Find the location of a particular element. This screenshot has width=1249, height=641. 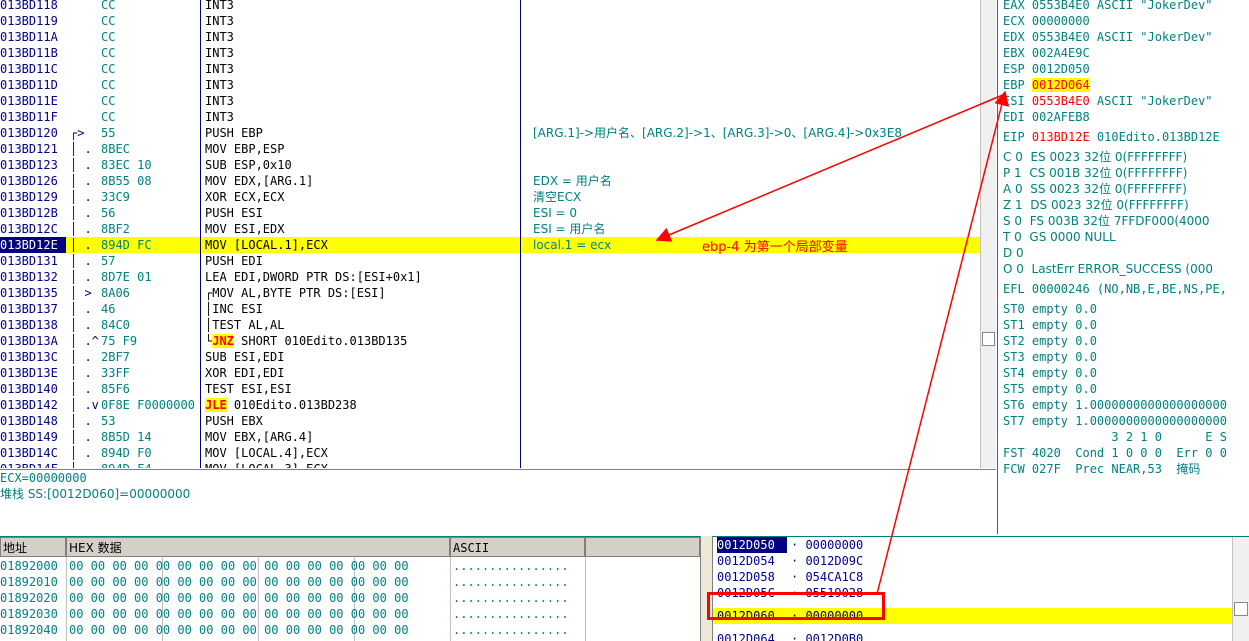

disasm-row: 013BD148 │ . 53 PUSH EBX is located at coordinates (490, 421).